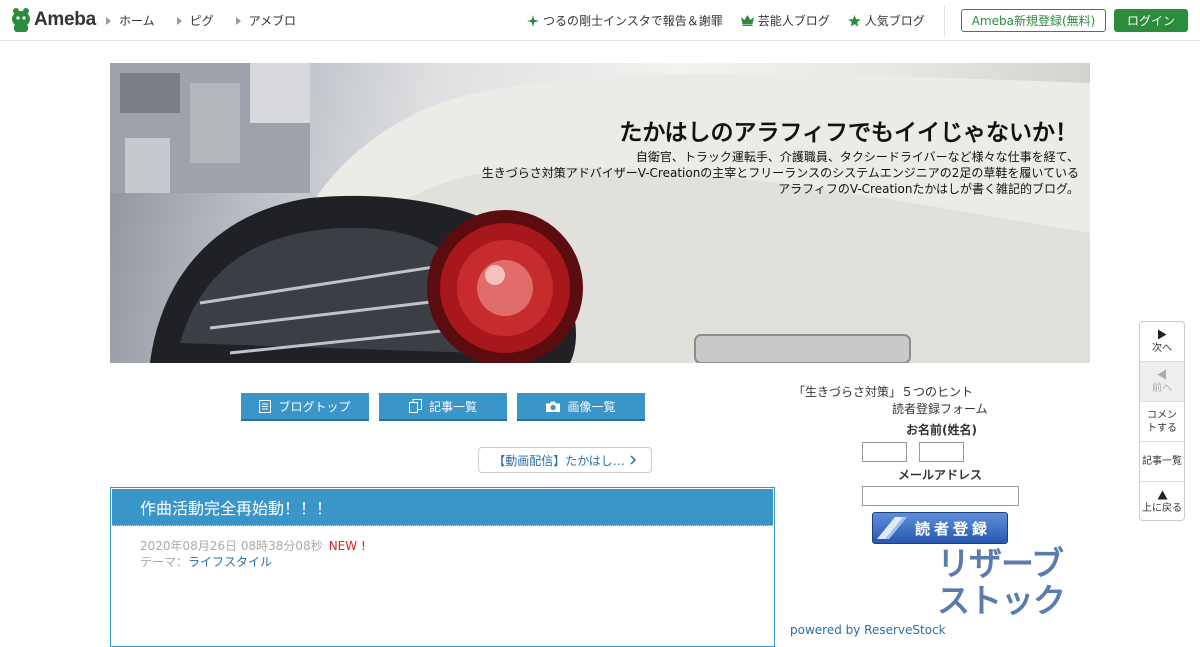 The image size is (1200, 647). Describe the element at coordinates (1001, 600) in the screenshot. I see `reserve-logo-line: ストック` at that location.